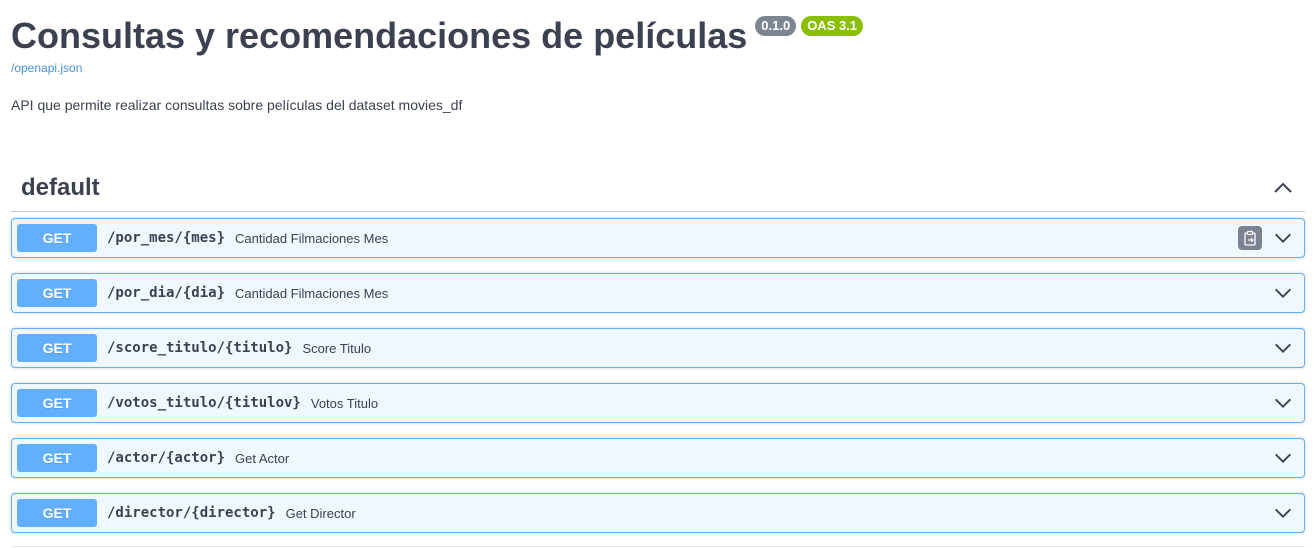 This screenshot has width=1314, height=548. What do you see at coordinates (776, 26) in the screenshot?
I see `version-badge: 0.1.0` at bounding box center [776, 26].